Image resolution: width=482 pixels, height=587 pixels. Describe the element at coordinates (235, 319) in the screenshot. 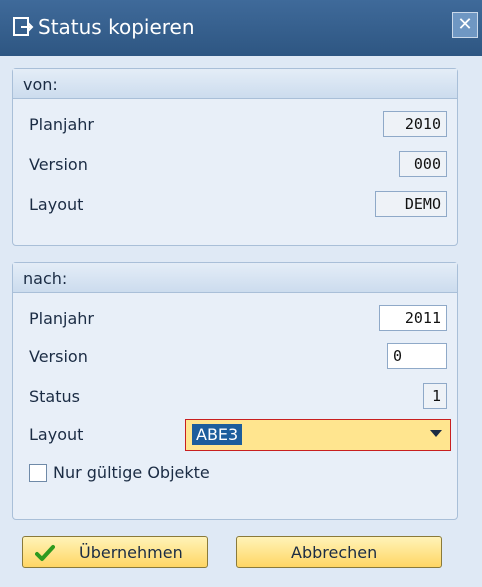

I see `nach-planjahr-row: Planjahr 2011` at that location.